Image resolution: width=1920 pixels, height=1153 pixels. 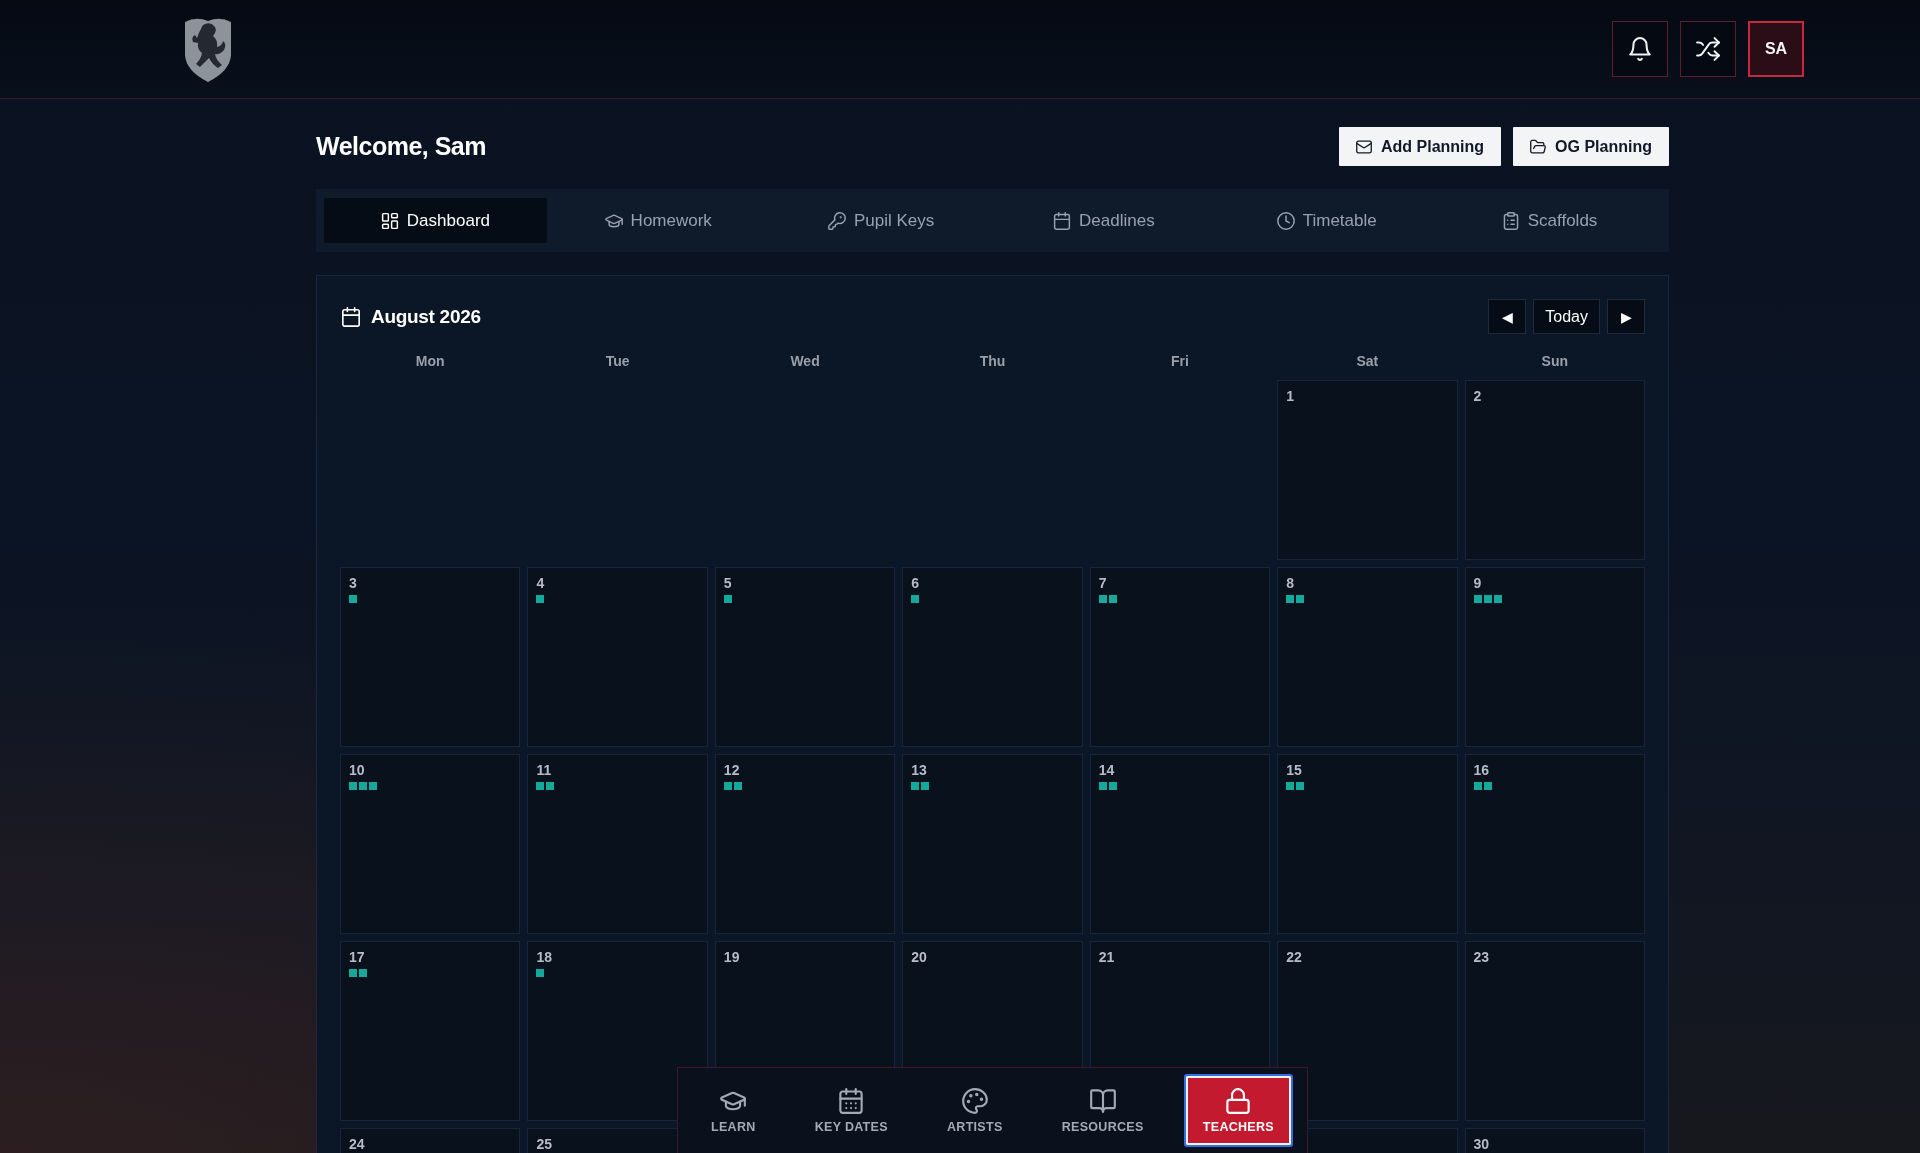 I want to click on calendar-day-cell: 24, so click(x=430, y=1140).